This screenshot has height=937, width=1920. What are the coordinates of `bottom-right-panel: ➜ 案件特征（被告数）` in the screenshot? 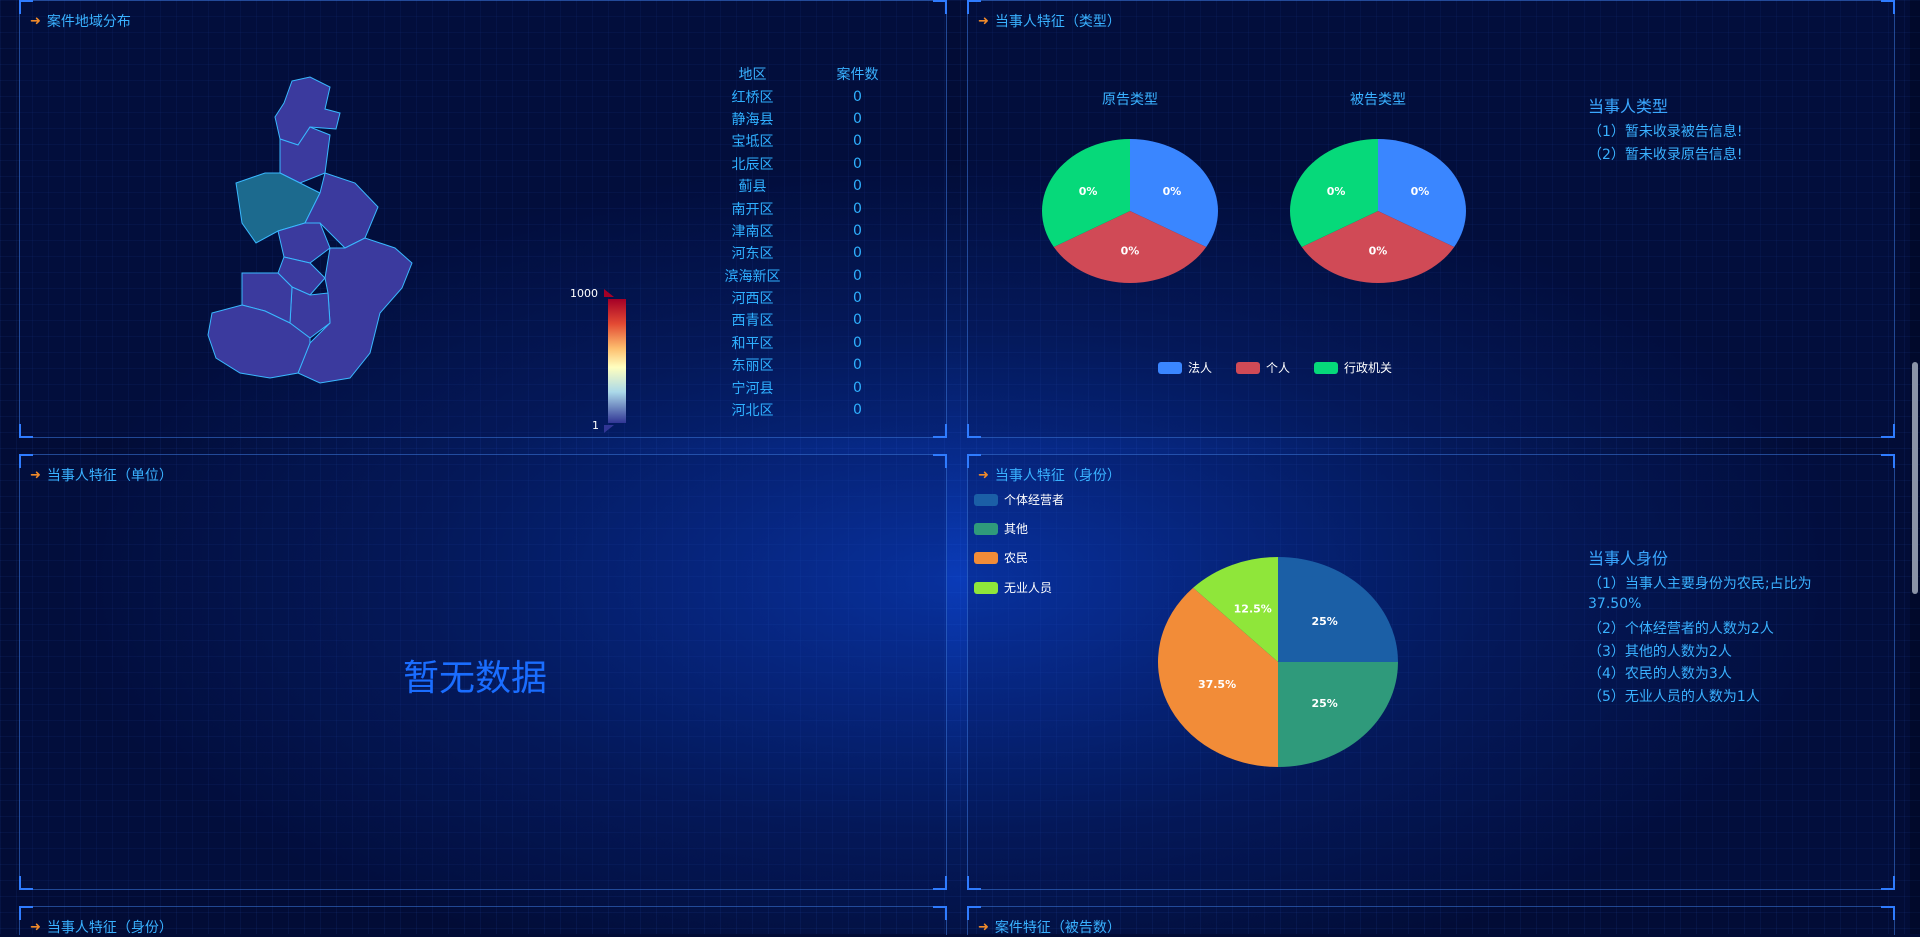 It's located at (1431, 921).